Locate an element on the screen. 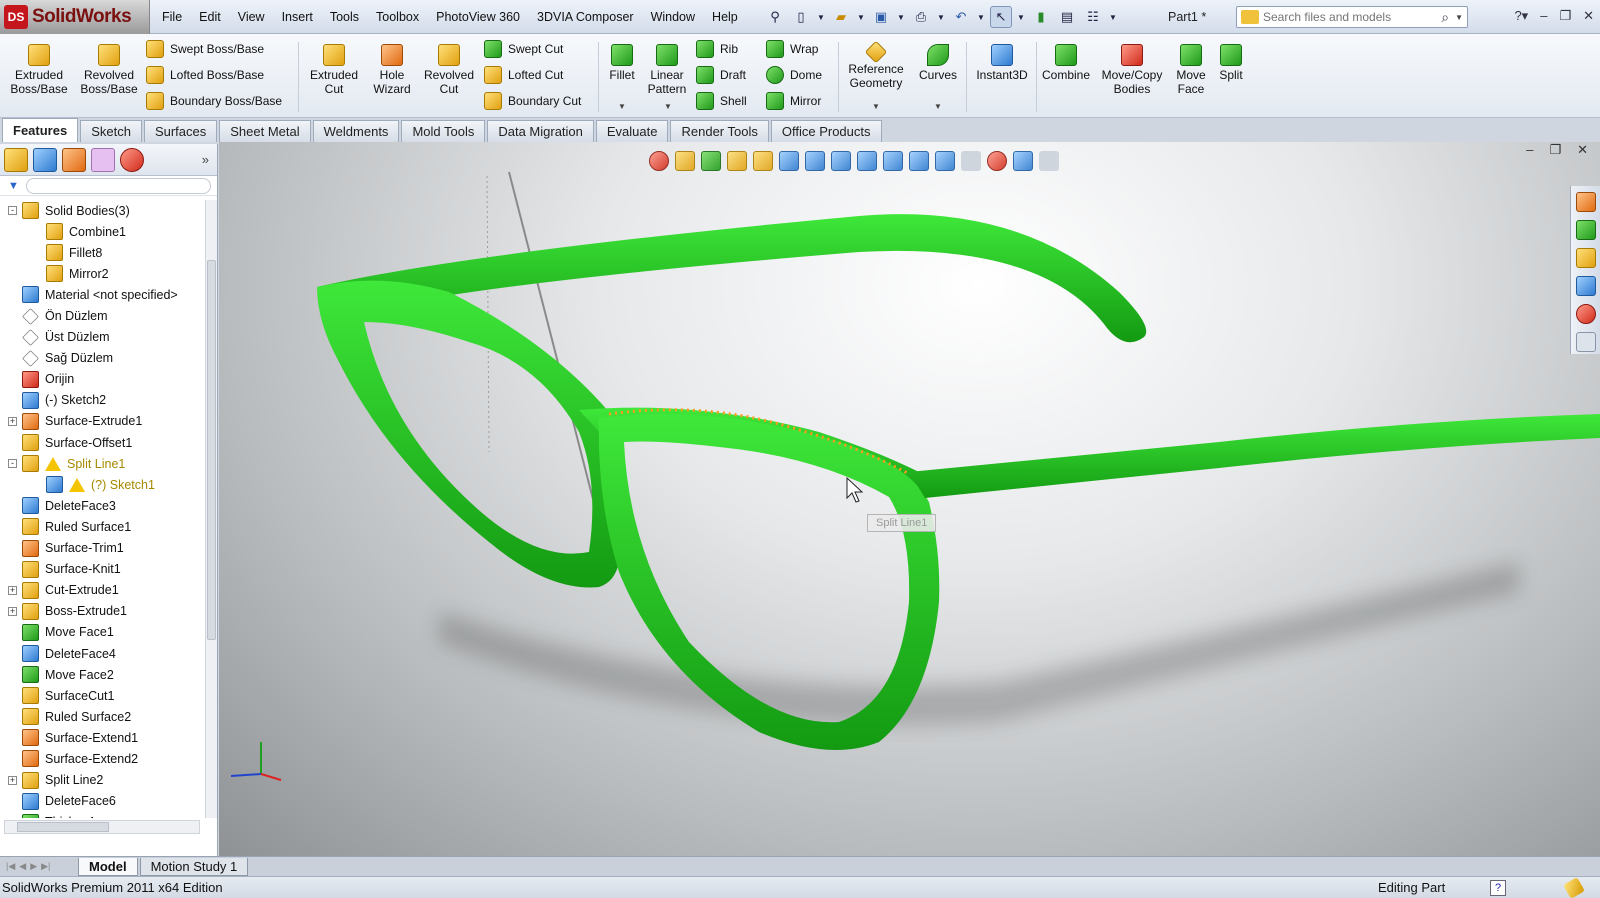  boundary-cut-button: Boundary Cut is located at coordinates (532, 101).